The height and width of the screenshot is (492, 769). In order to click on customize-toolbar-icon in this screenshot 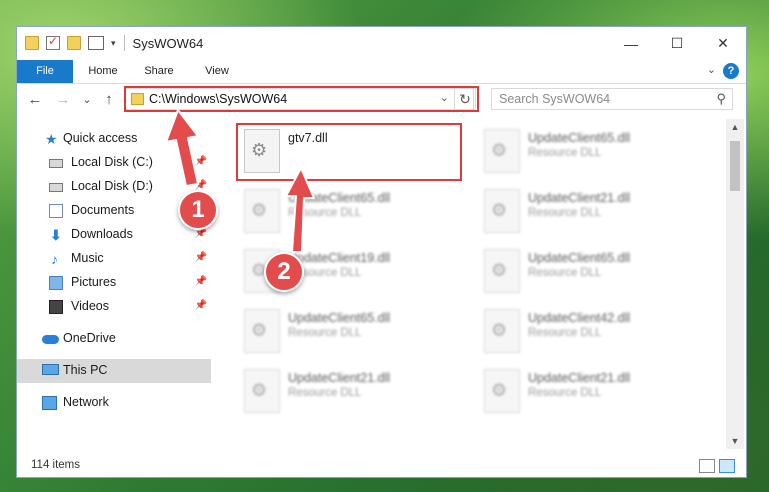, I will do `click(96, 43)`.